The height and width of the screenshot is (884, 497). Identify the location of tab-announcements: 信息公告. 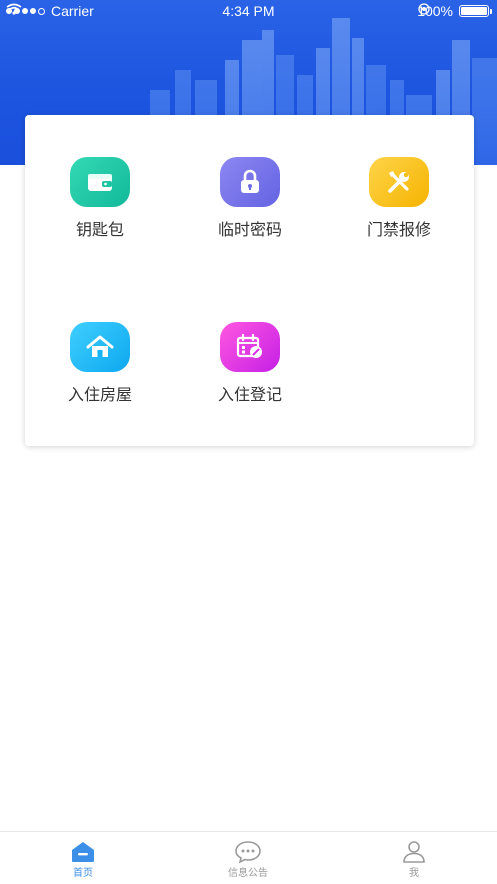
(248, 859).